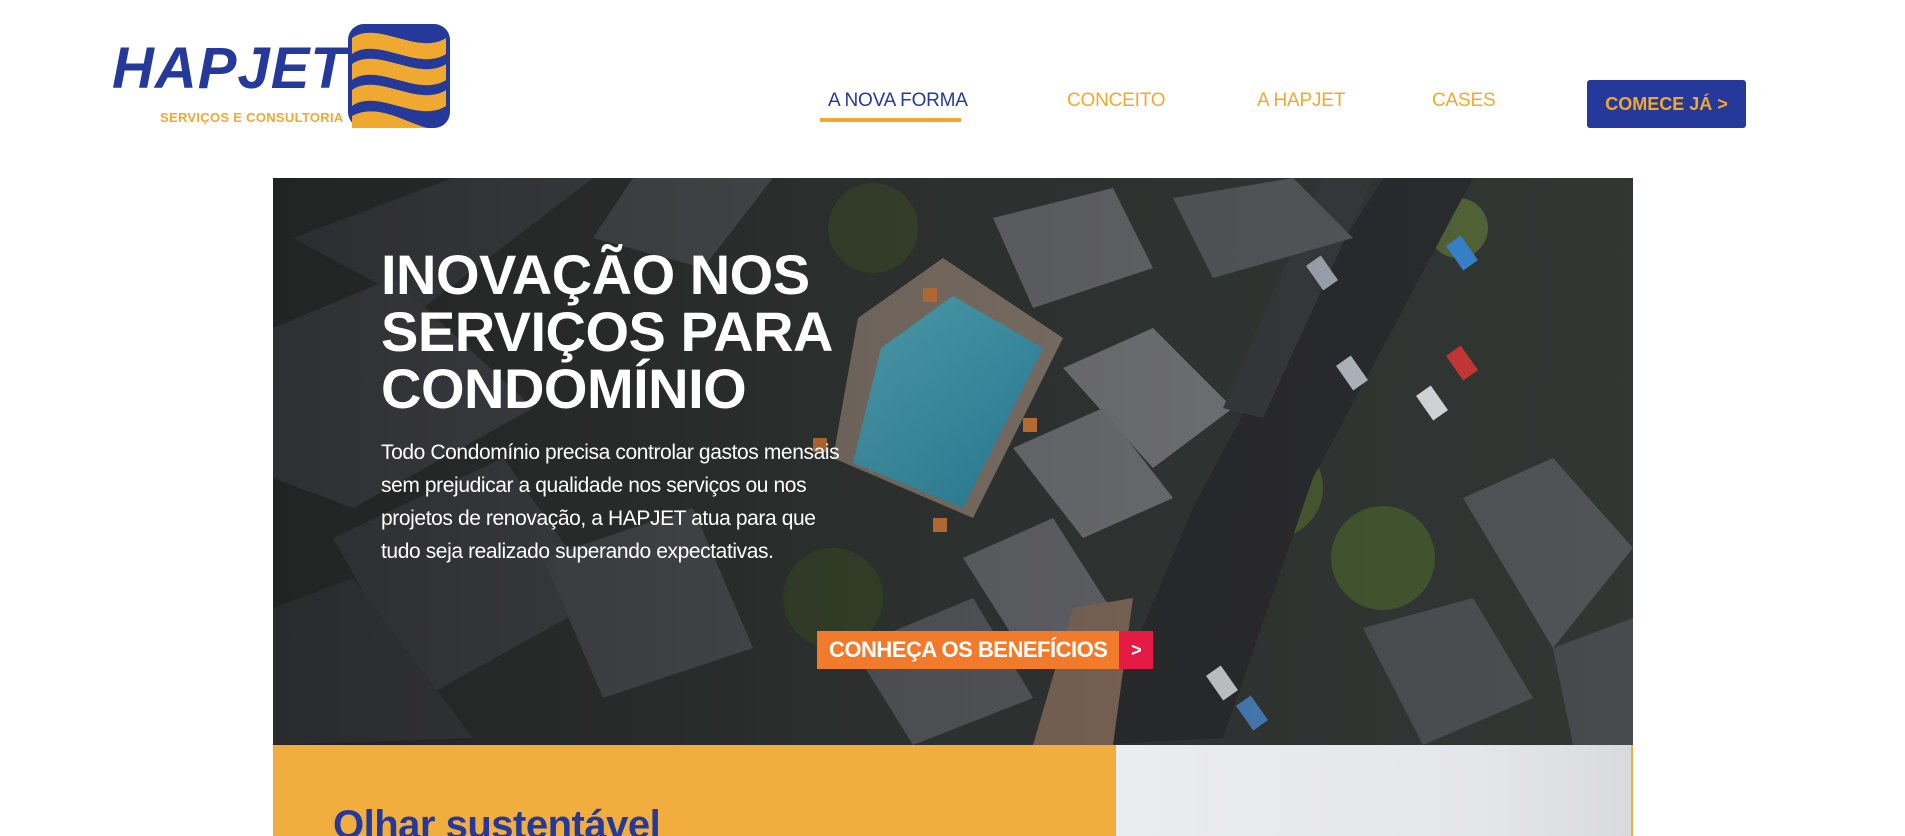 The image size is (1905, 836). What do you see at coordinates (694, 790) in the screenshot?
I see `sustainable-section: Olhar sustentável` at bounding box center [694, 790].